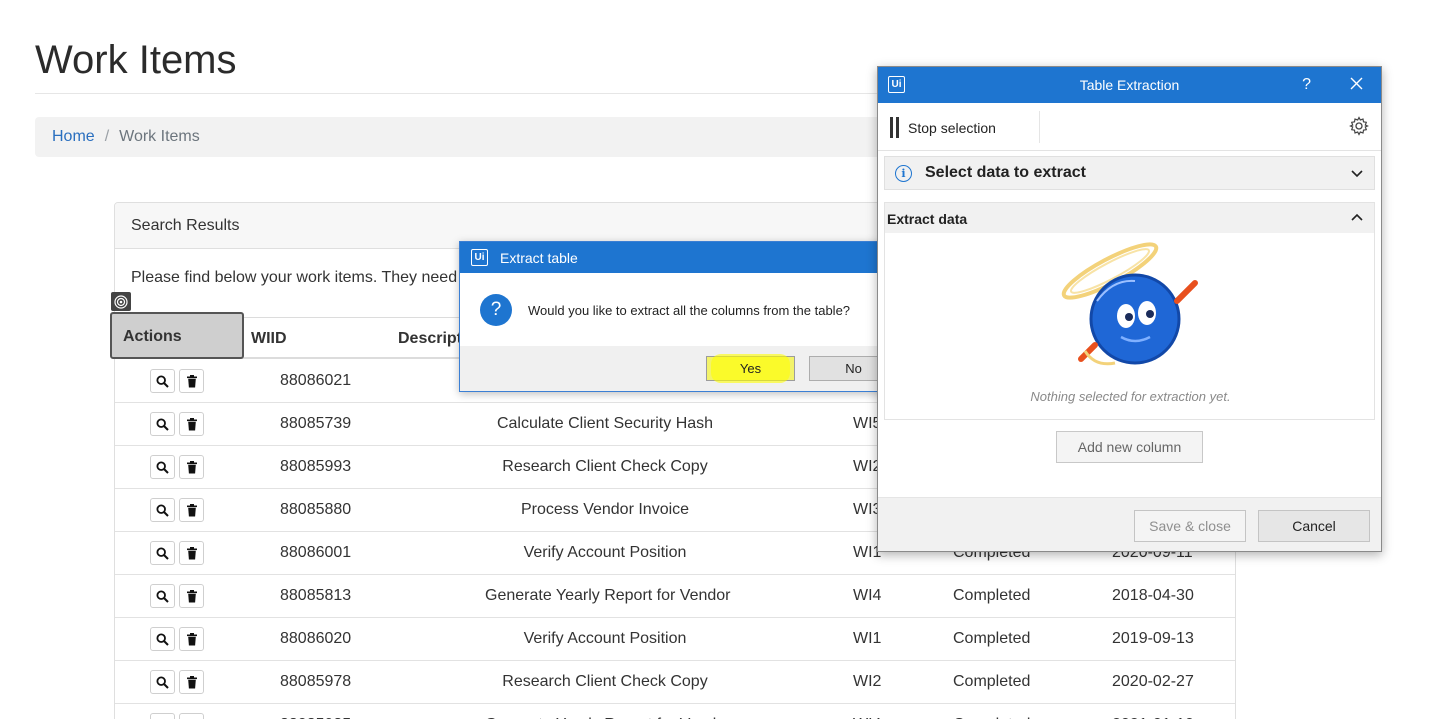 Image resolution: width=1438 pixels, height=719 pixels. What do you see at coordinates (867, 681) in the screenshot?
I see `cell-type: WI2` at bounding box center [867, 681].